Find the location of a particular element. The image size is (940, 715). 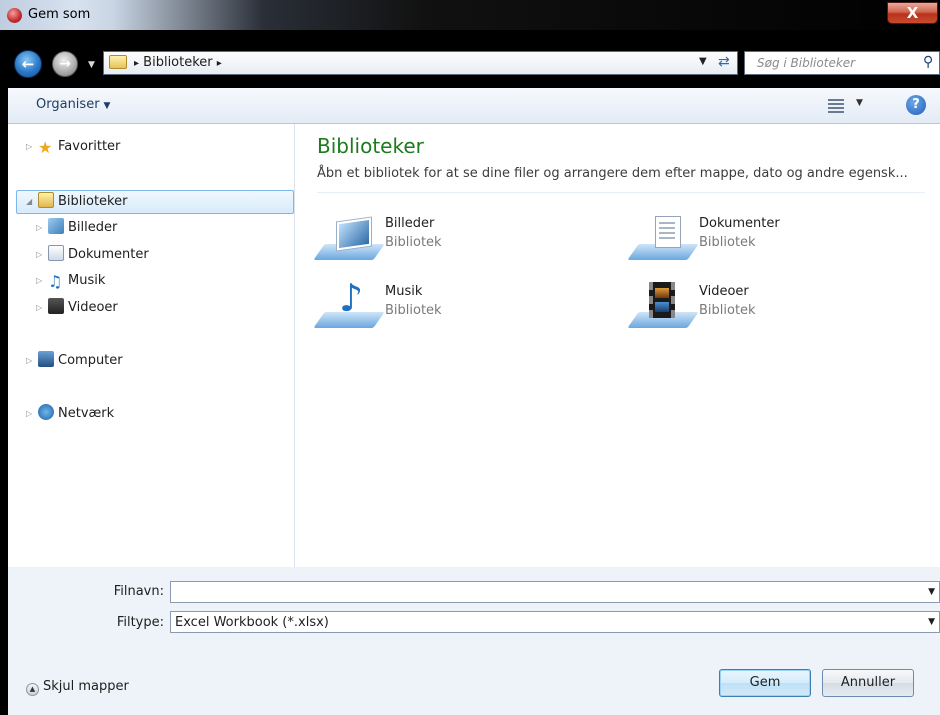

forward-button: → is located at coordinates (65, 64).